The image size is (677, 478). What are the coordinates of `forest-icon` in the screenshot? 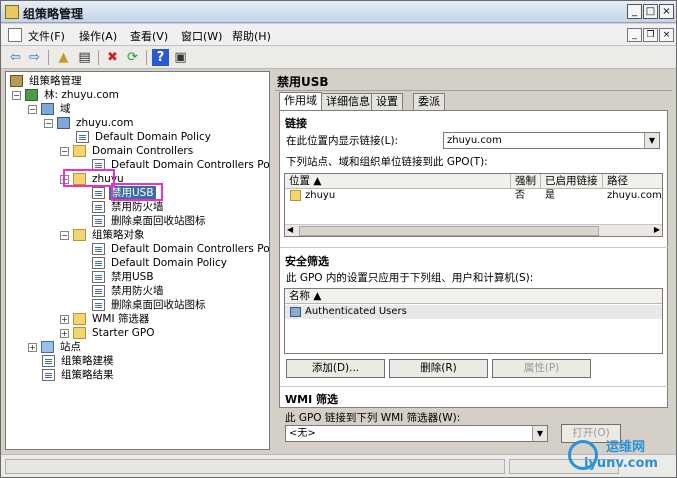 It's located at (31, 95).